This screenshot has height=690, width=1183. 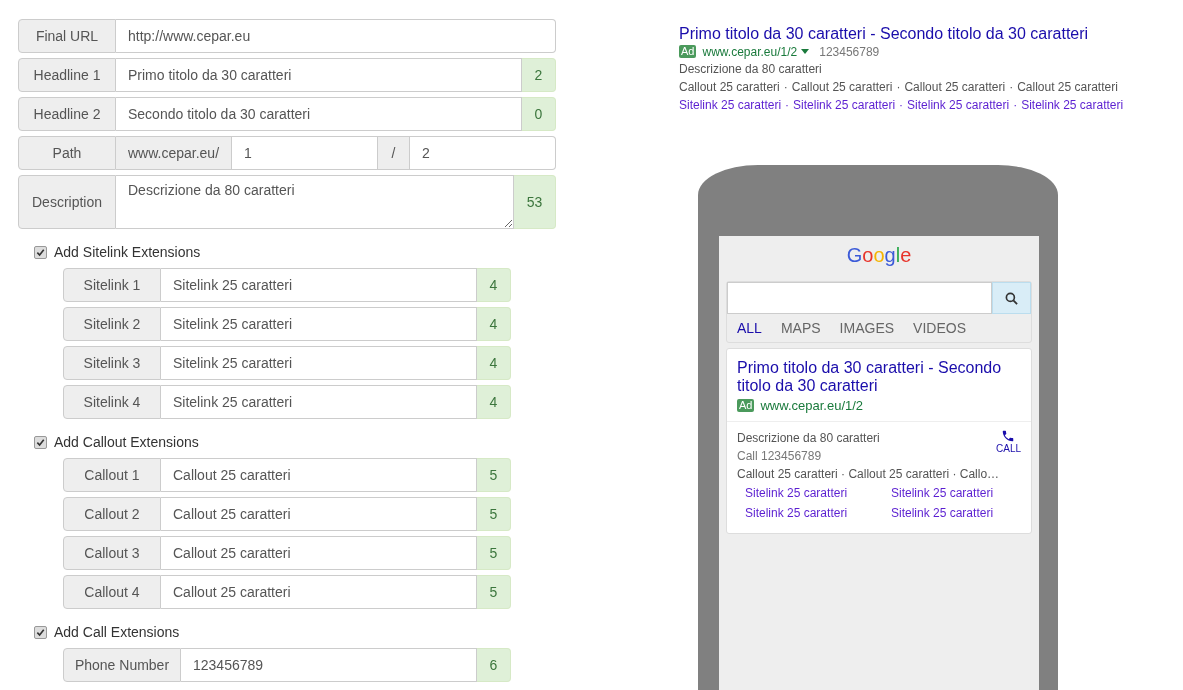 What do you see at coordinates (780, 456) in the screenshot?
I see `call-text: Call 123456789` at bounding box center [780, 456].